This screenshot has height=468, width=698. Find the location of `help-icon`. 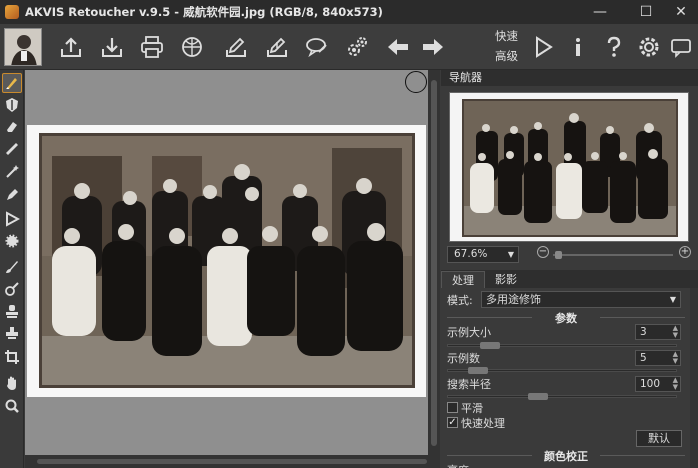

help-icon is located at coordinates (614, 47).